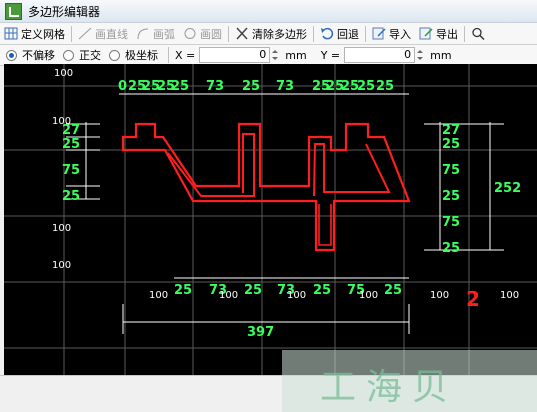 The height and width of the screenshot is (412, 537). Describe the element at coordinates (43, 34) in the screenshot. I see `define-grid-label: 定义网格` at that location.